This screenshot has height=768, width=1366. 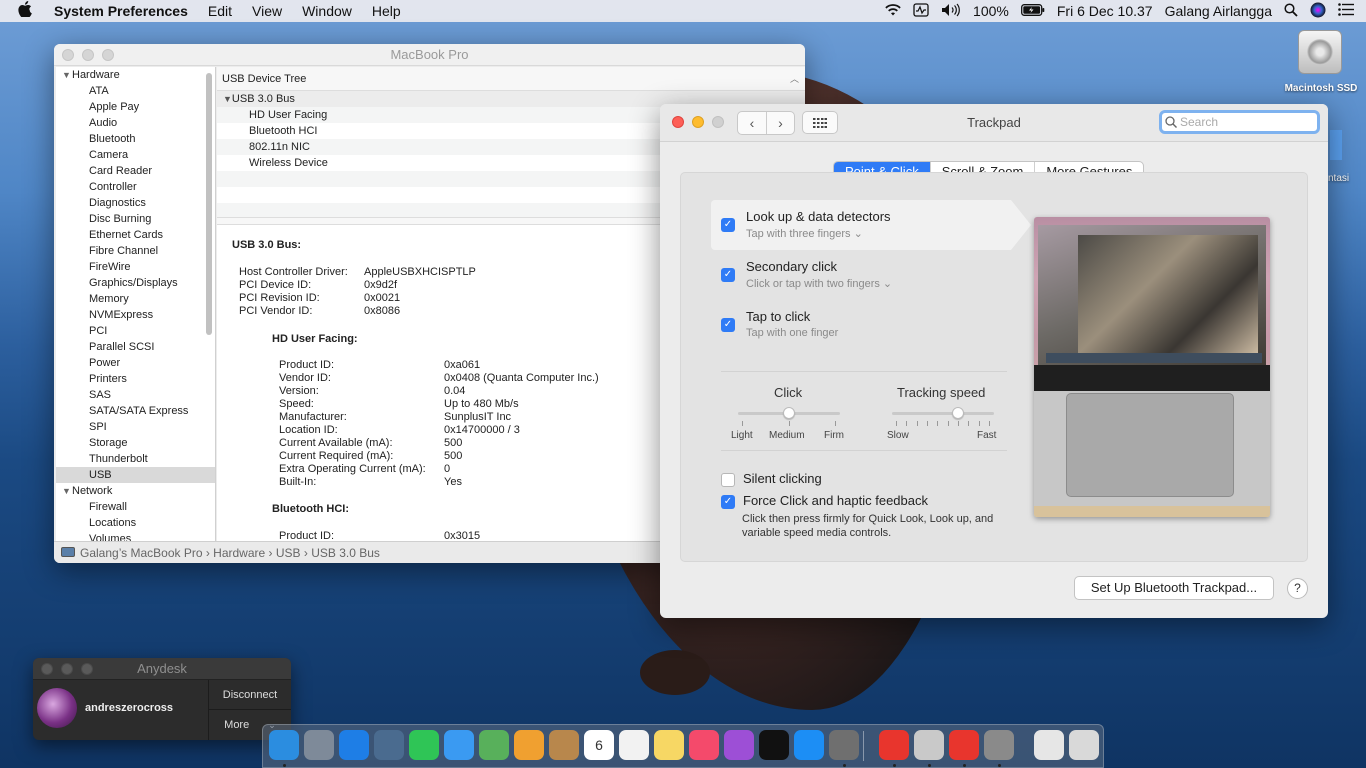 I want to click on sidebar-item-camera: Camera, so click(x=135, y=155).